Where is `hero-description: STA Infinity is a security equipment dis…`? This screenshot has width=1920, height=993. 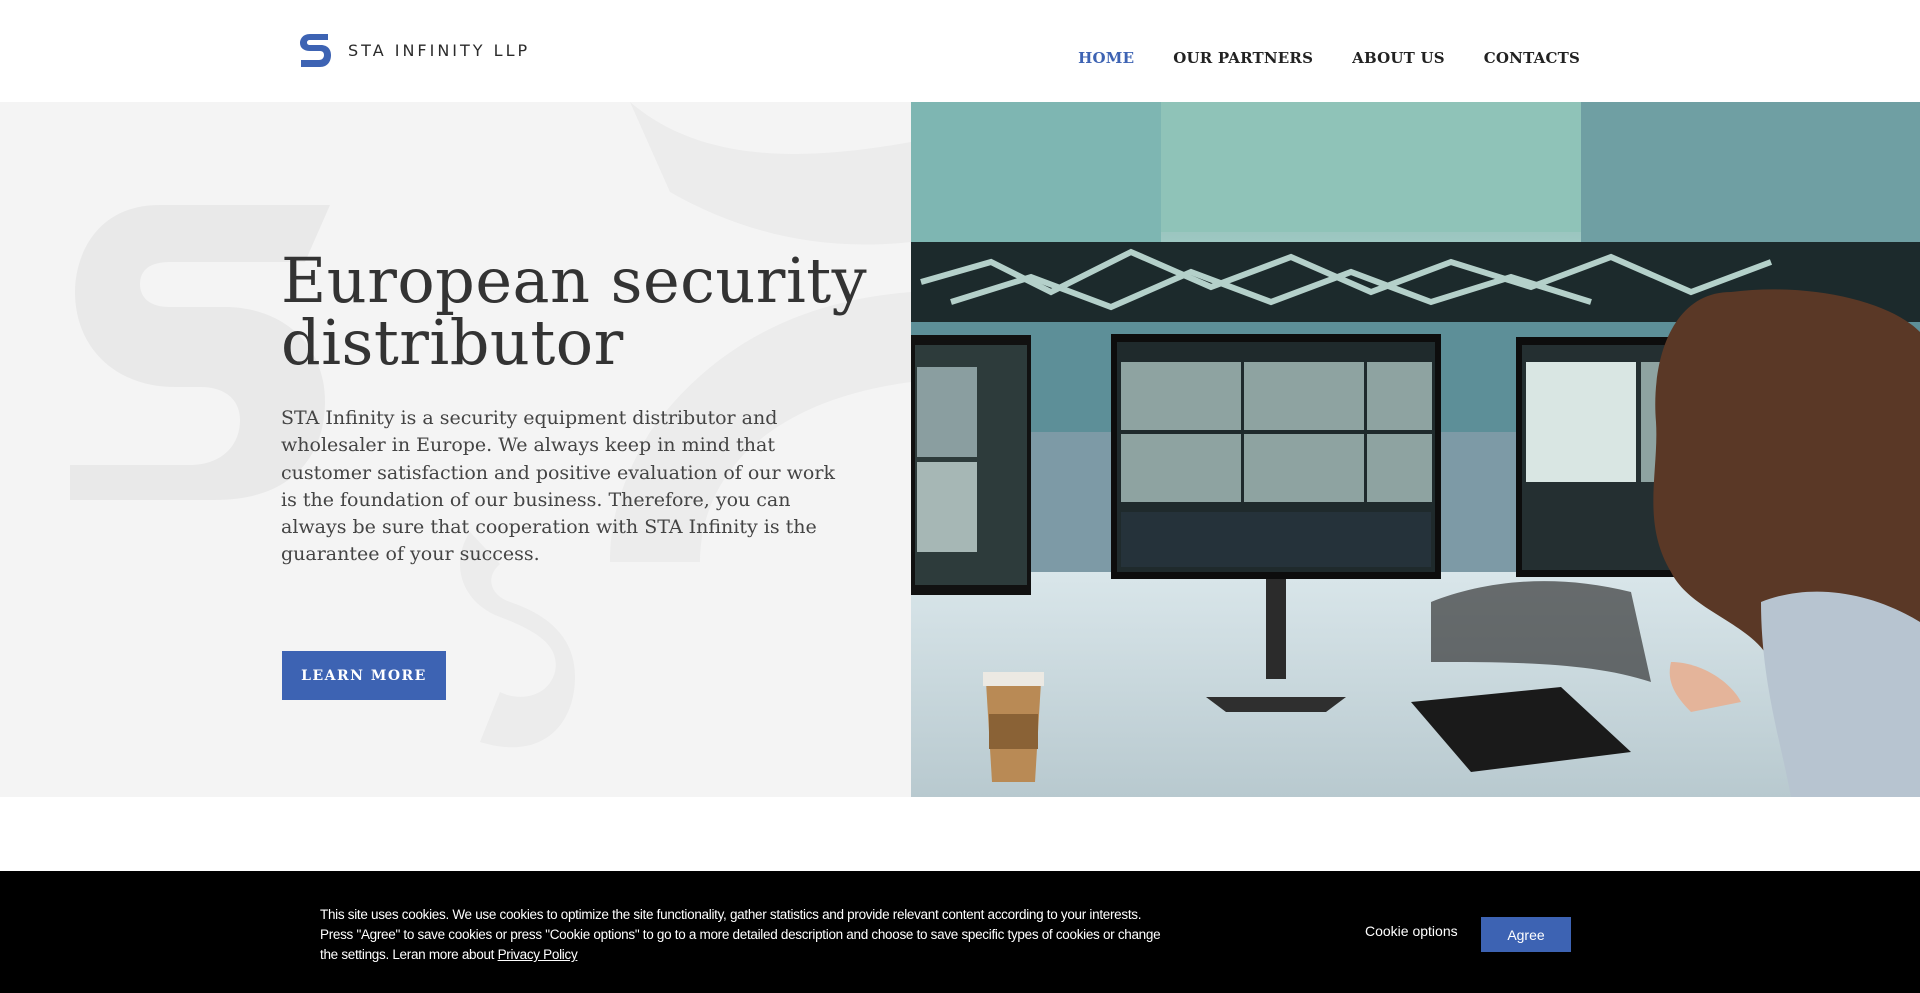 hero-description: STA Infinity is a security equipment dis… is located at coordinates (558, 486).